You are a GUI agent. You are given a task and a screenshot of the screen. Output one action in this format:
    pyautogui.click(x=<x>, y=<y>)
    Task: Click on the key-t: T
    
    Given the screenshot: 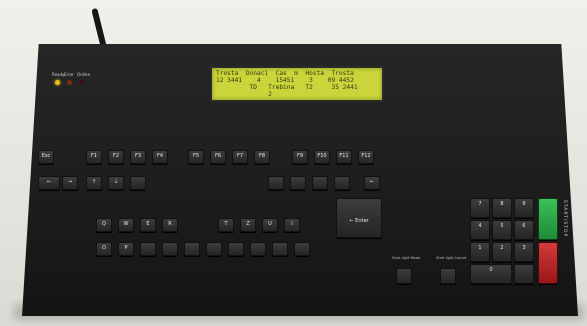 What is the action you would take?
    pyautogui.click(x=226, y=225)
    